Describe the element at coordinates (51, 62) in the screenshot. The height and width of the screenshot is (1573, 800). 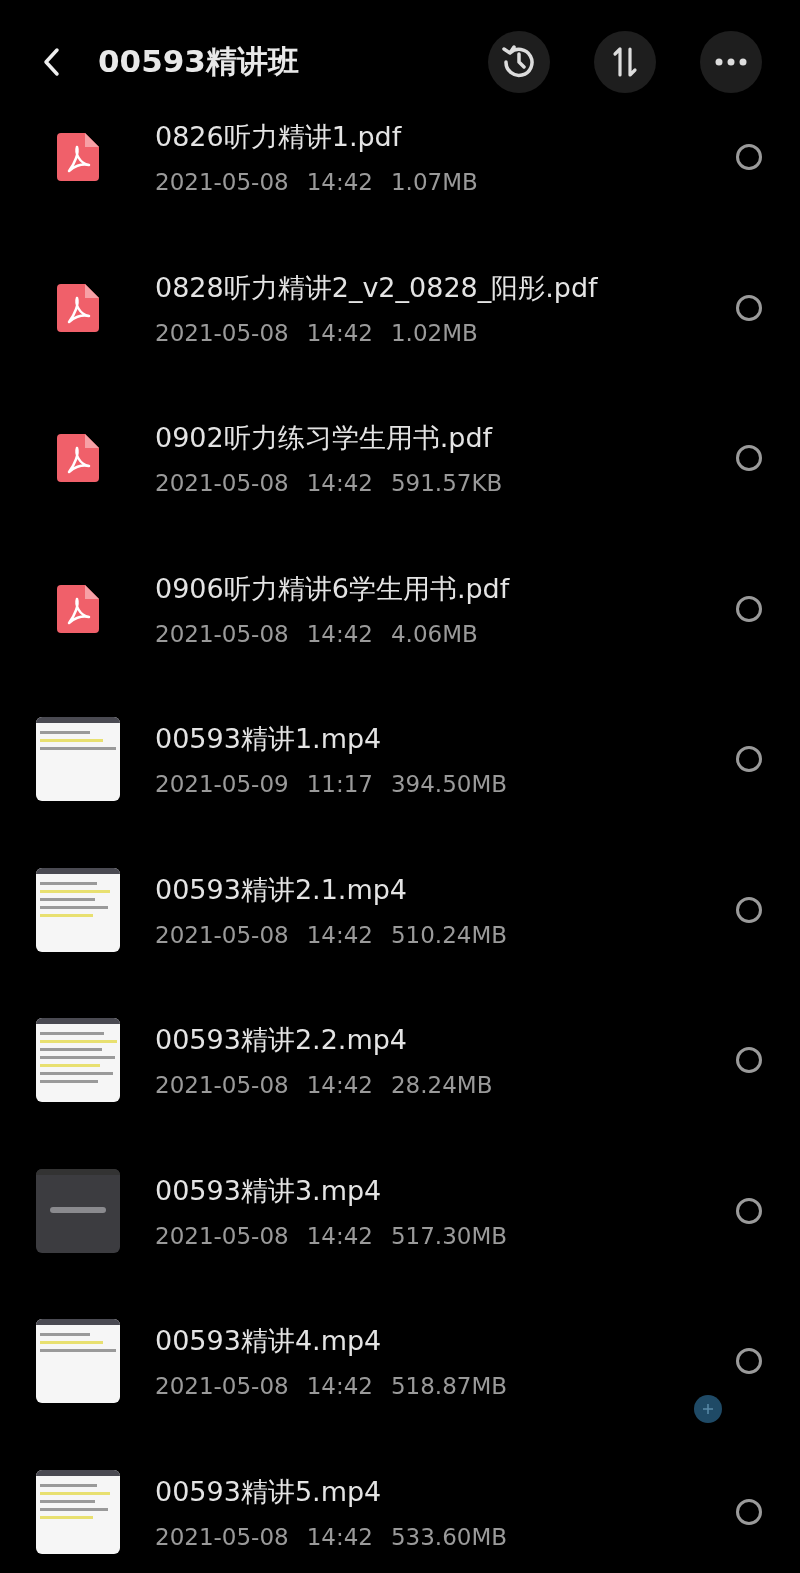
I see `back-icon` at that location.